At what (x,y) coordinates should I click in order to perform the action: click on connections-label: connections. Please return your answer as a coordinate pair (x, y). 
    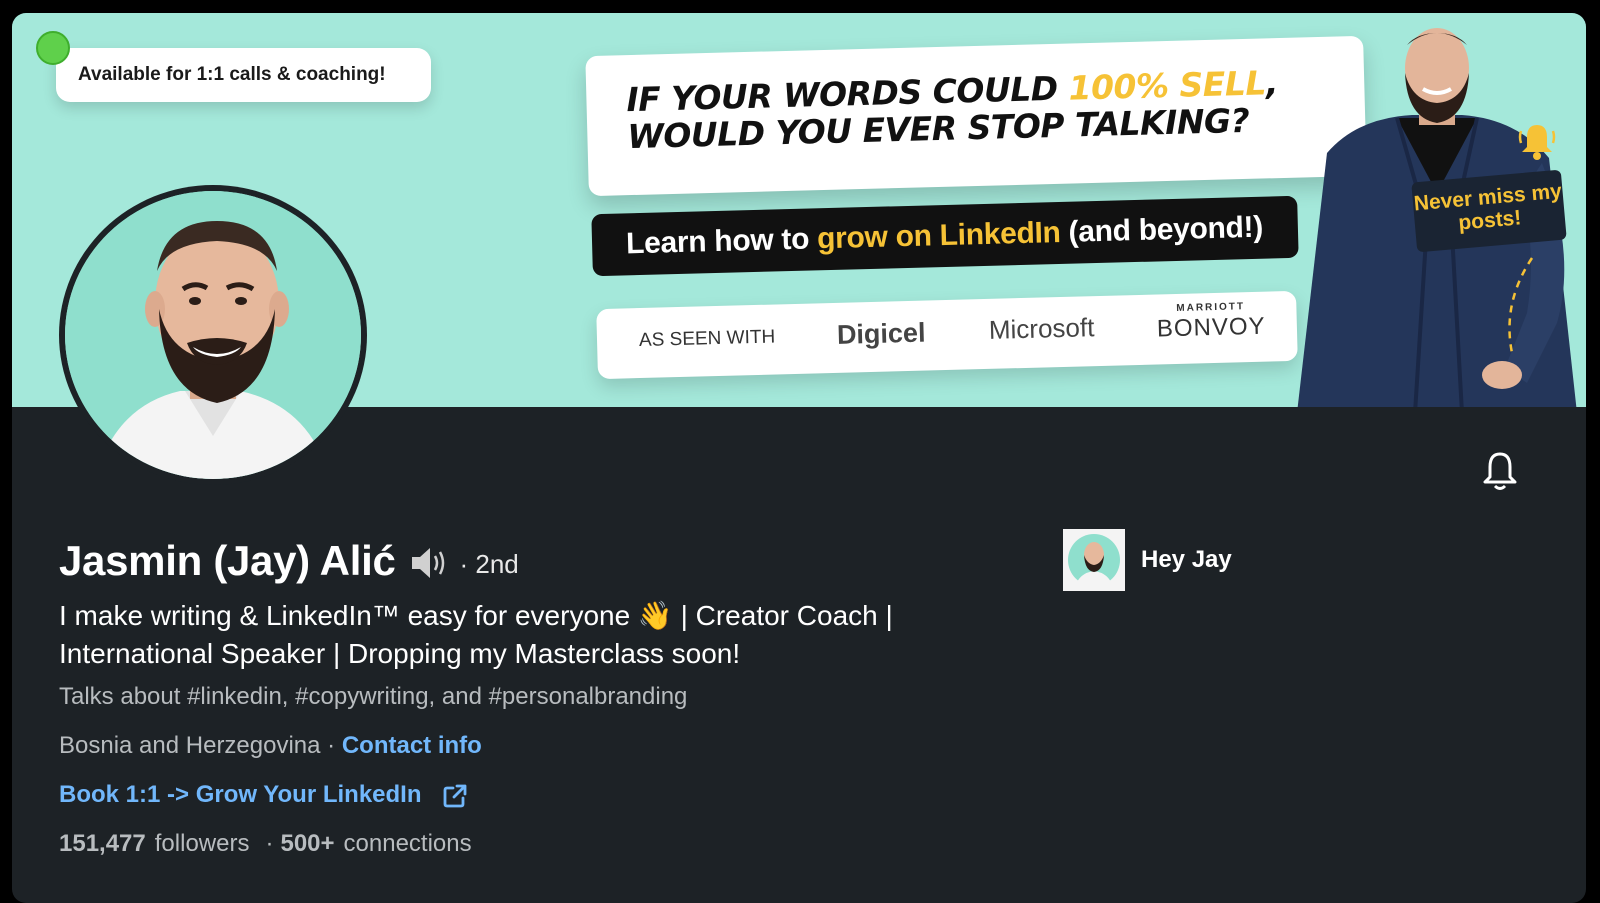
    Looking at the image, I should click on (407, 843).